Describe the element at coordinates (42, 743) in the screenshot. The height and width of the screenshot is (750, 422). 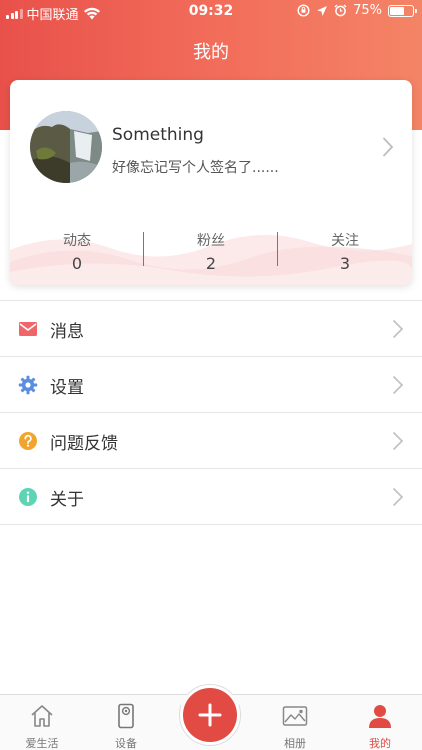
I see `tab-label: 爱生活` at that location.